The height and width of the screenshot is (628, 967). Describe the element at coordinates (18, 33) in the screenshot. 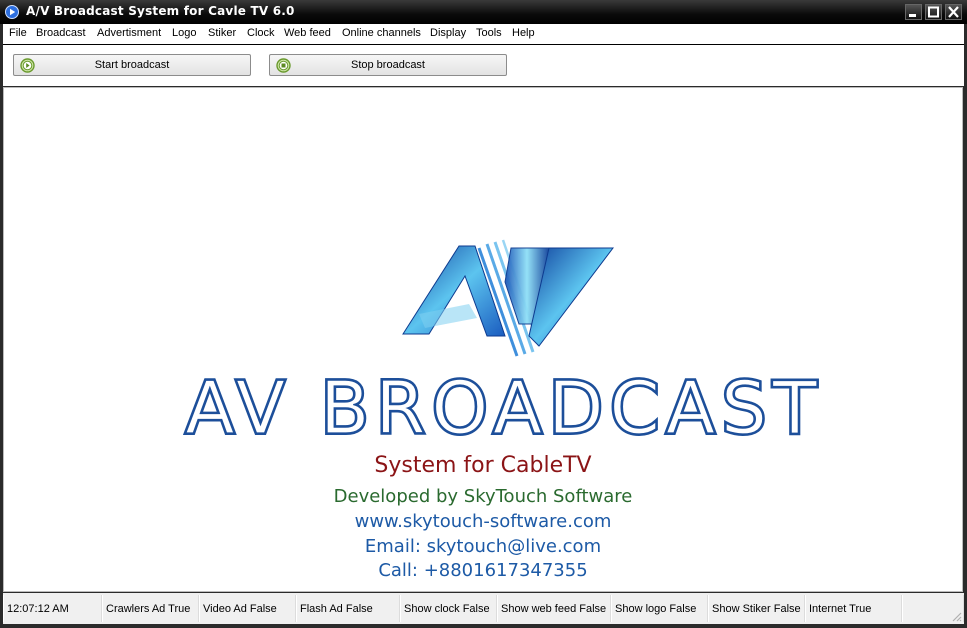

I see `menu-file: File` at that location.